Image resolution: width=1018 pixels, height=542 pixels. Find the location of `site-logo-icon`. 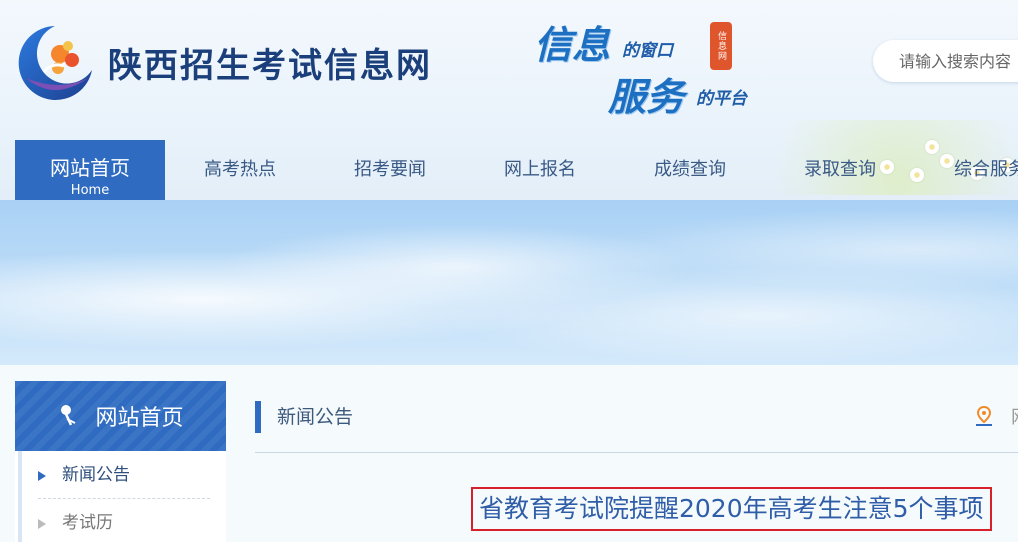

site-logo-icon is located at coordinates (55, 63).